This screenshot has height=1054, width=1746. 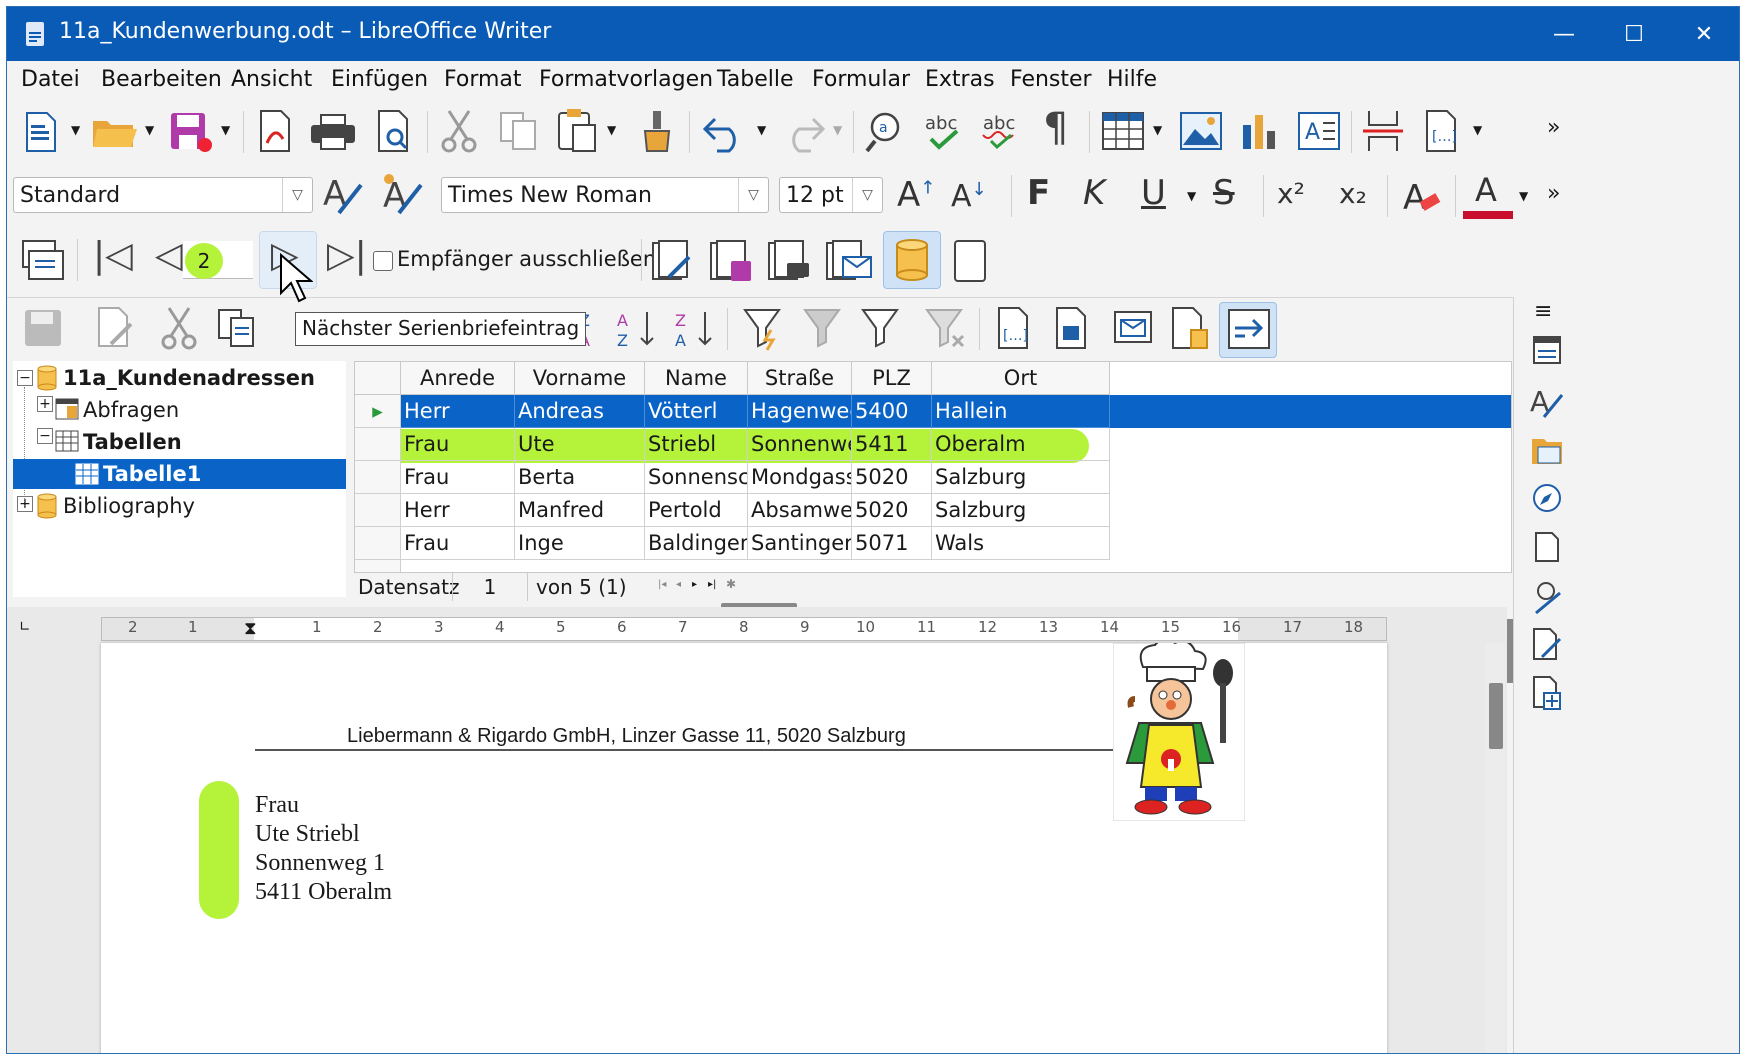 What do you see at coordinates (75, 130) in the screenshot?
I see `new-dropdown-icon: ▼` at bounding box center [75, 130].